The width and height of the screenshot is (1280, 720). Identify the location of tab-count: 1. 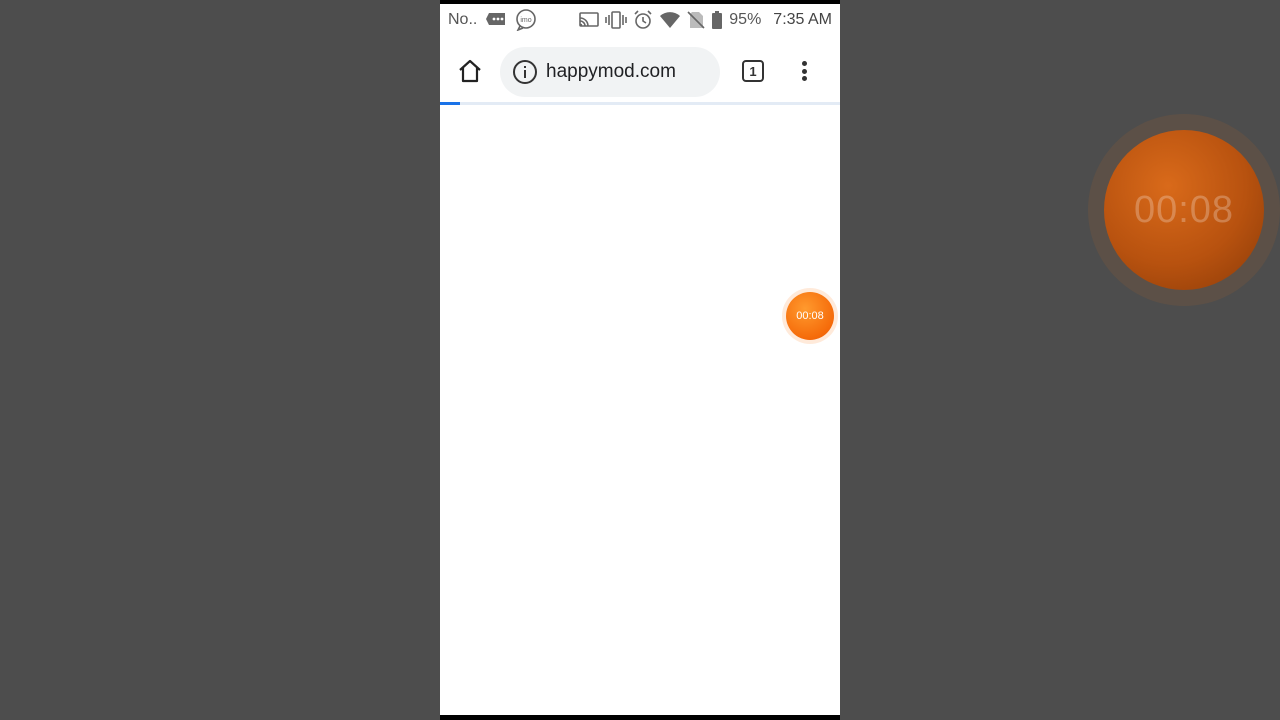
(753, 71).